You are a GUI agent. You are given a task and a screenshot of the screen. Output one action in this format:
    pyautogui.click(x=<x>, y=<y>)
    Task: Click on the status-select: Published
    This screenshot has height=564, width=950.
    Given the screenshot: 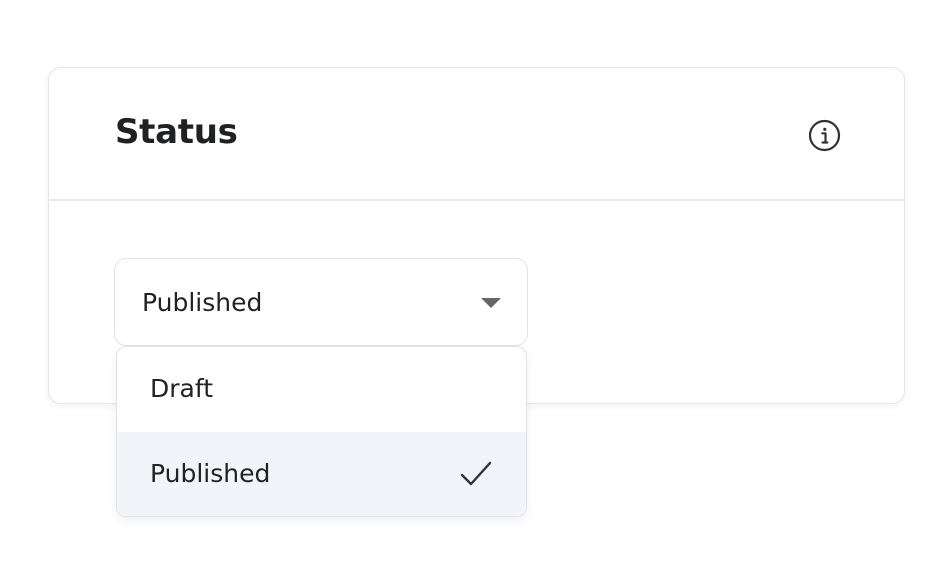 What is the action you would take?
    pyautogui.click(x=321, y=302)
    